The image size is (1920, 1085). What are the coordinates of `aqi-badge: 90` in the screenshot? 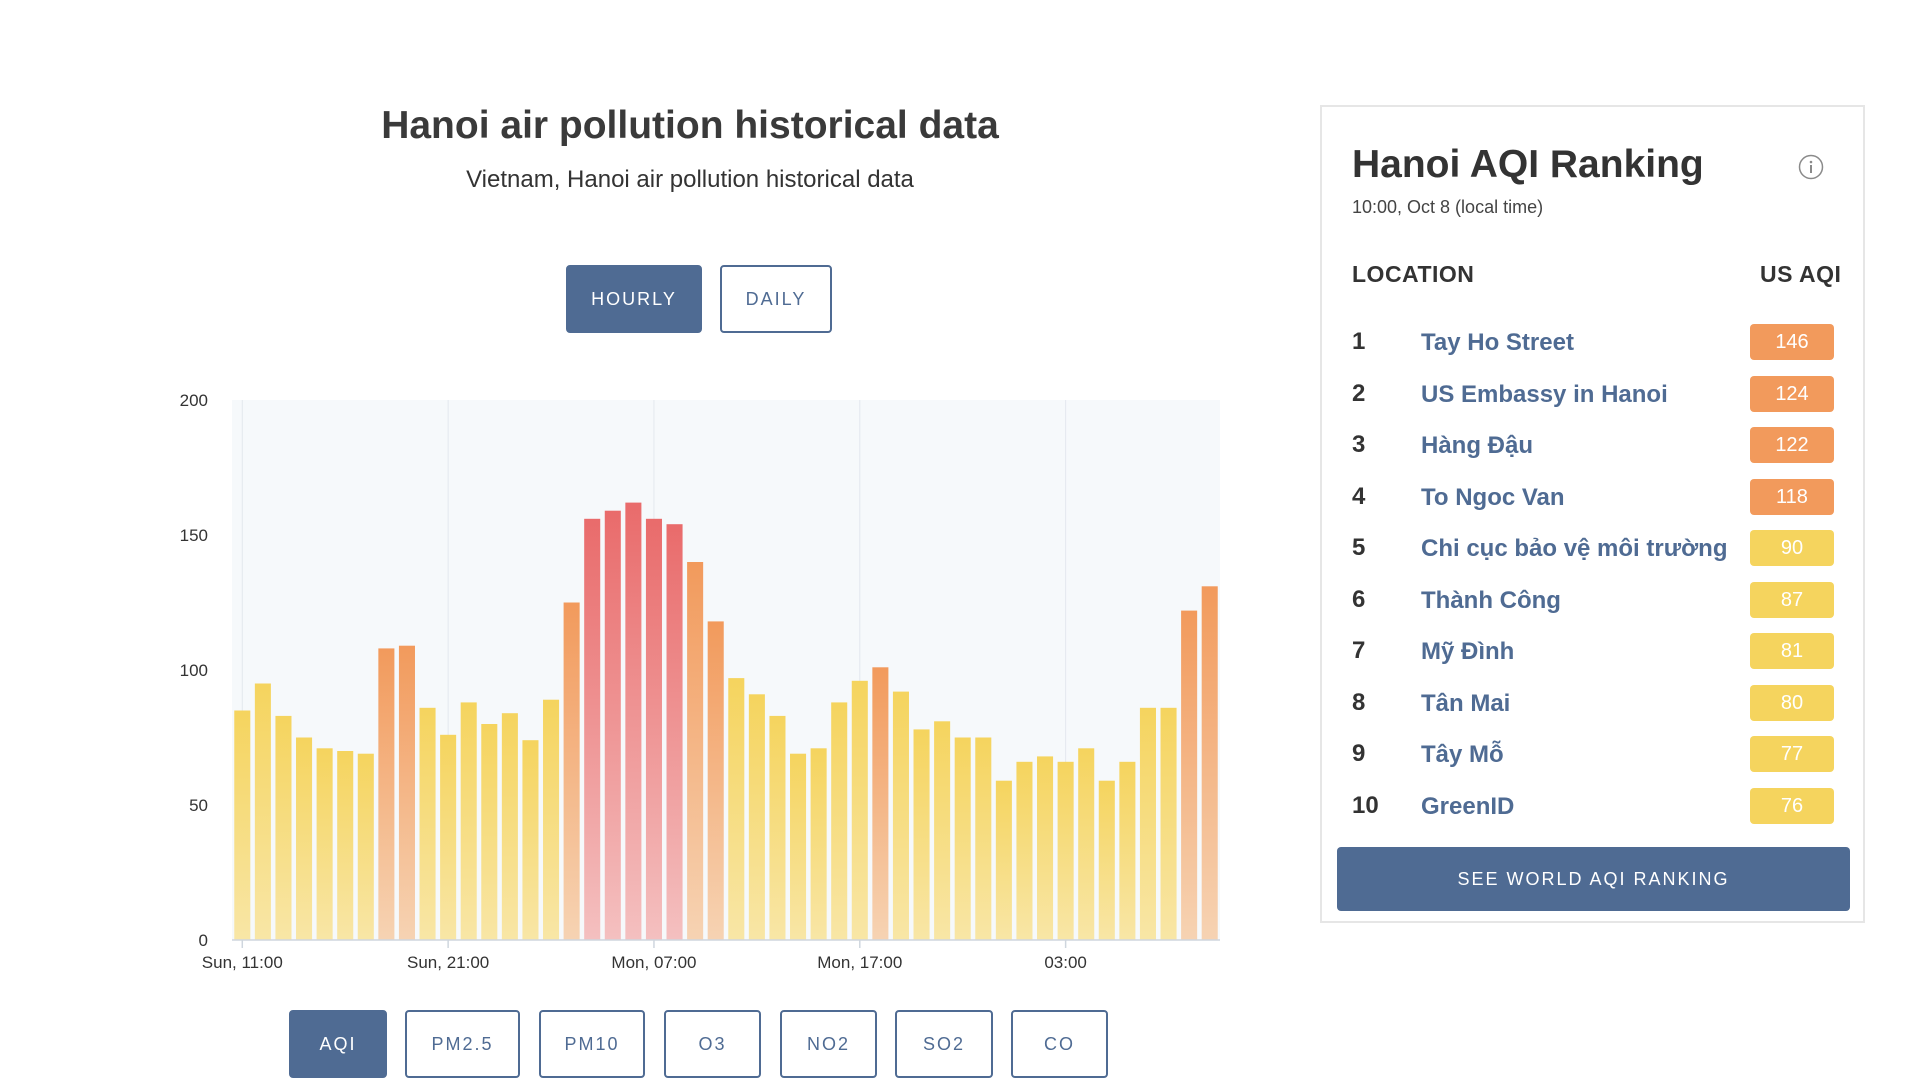 It's located at (1792, 548).